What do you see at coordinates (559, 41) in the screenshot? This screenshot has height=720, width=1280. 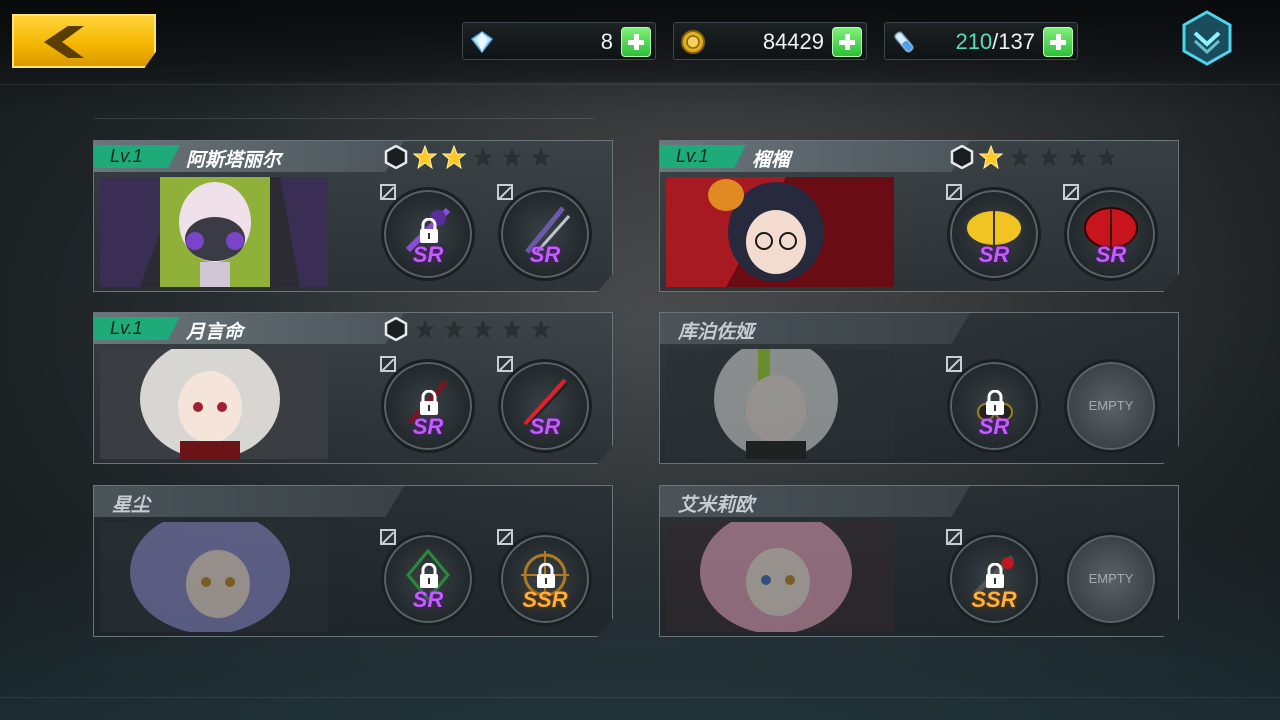 I see `diamond-counter: 8` at bounding box center [559, 41].